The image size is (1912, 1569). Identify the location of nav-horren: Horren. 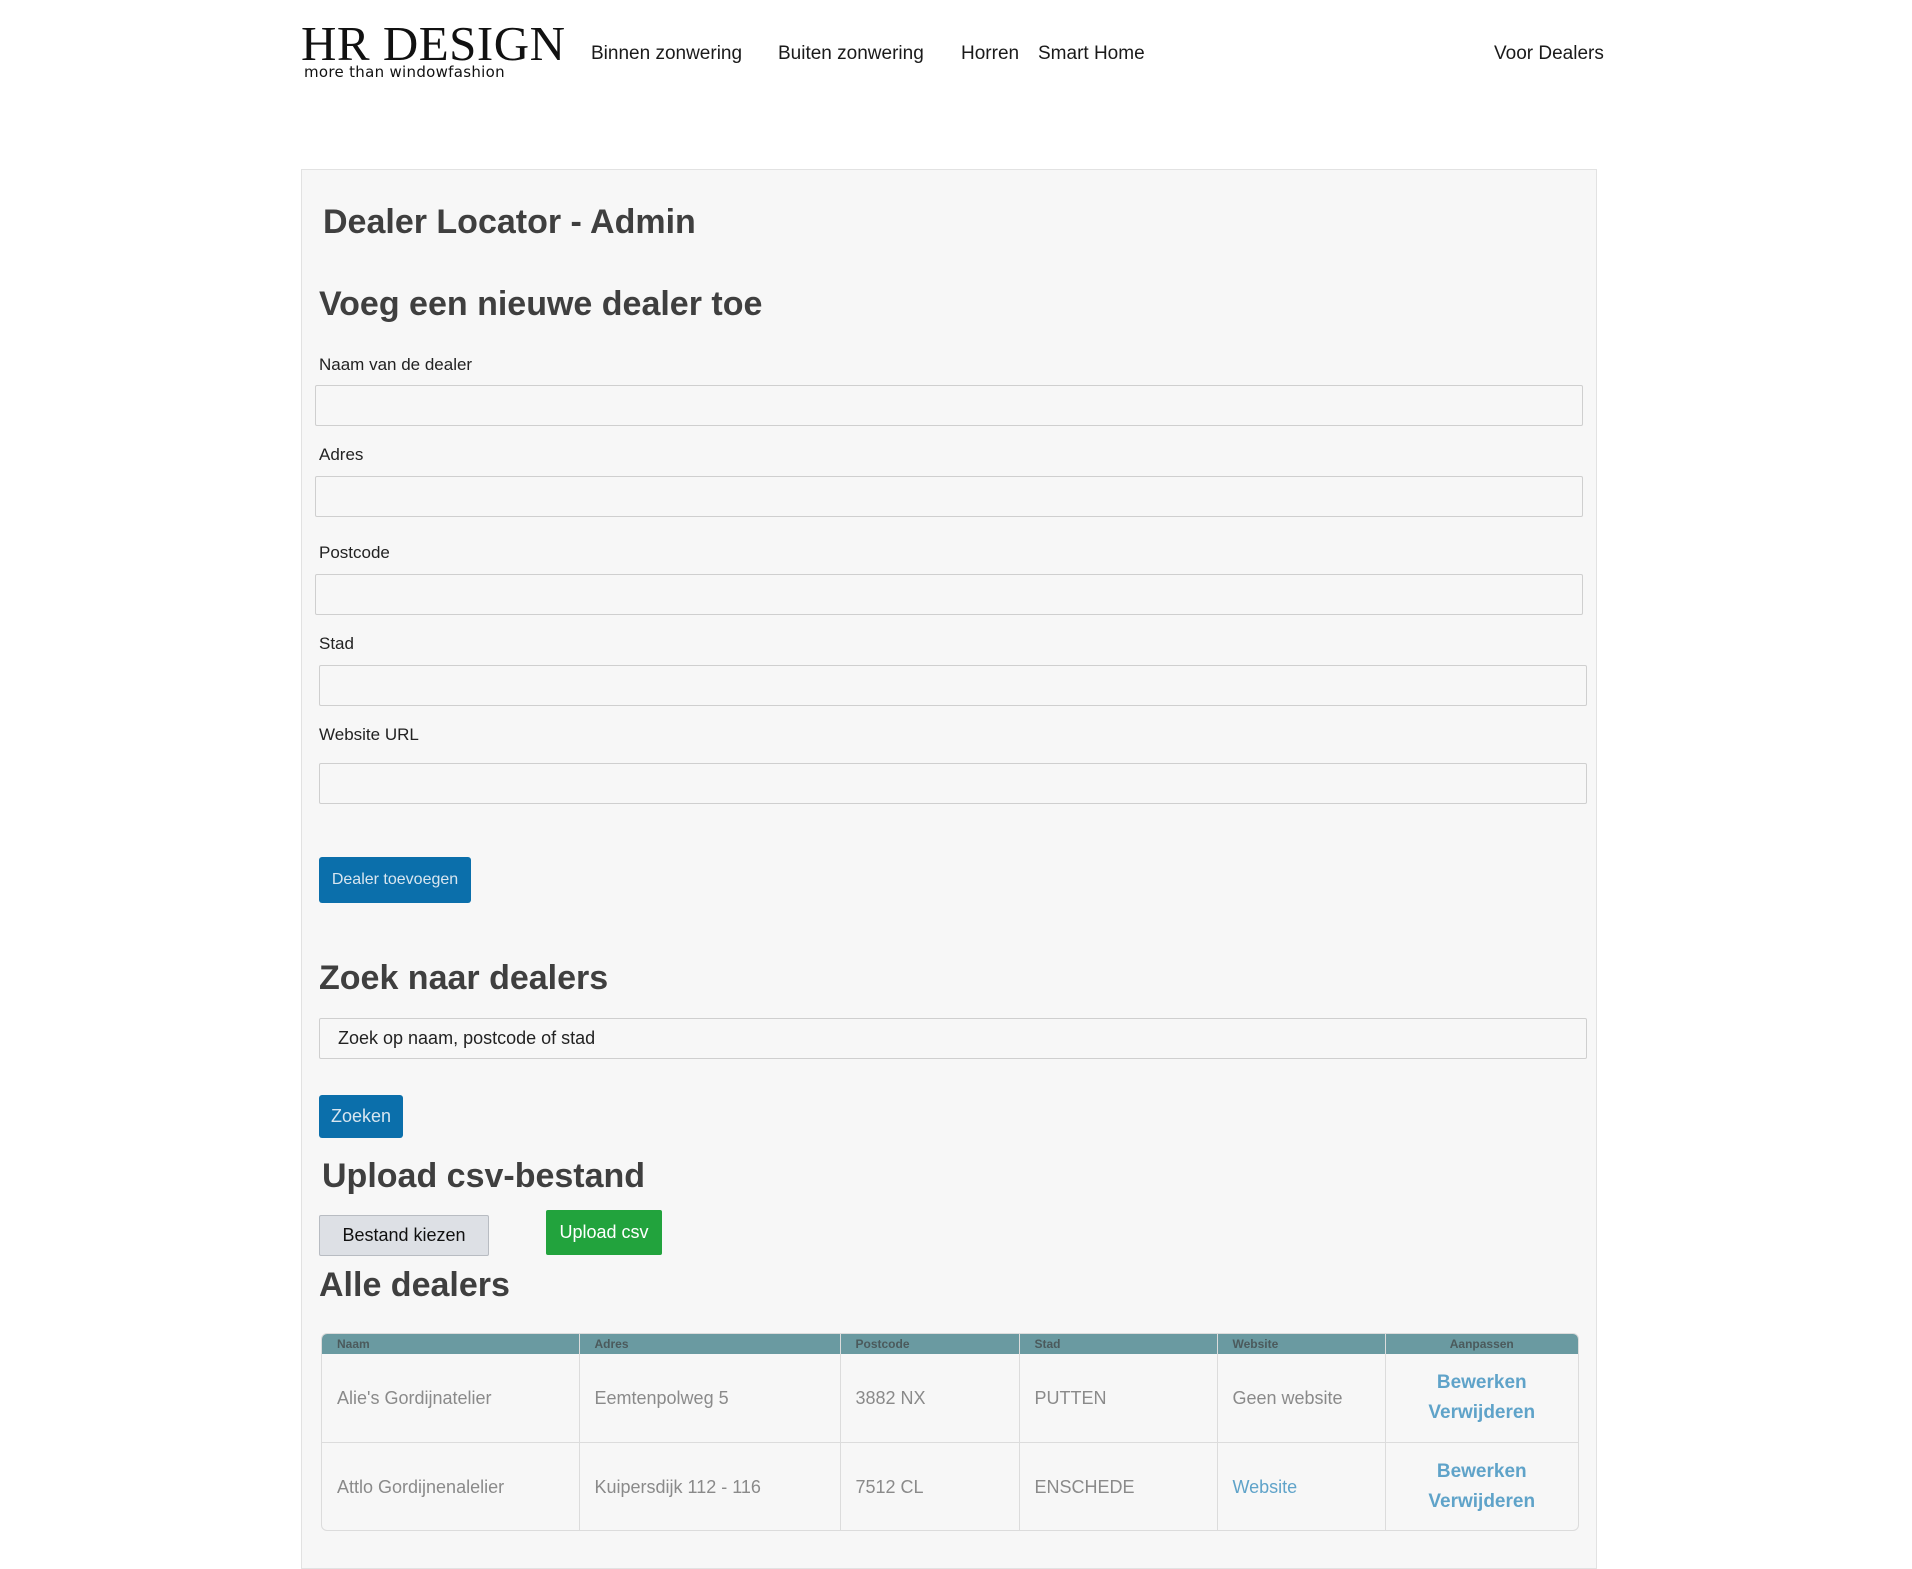
(990, 54).